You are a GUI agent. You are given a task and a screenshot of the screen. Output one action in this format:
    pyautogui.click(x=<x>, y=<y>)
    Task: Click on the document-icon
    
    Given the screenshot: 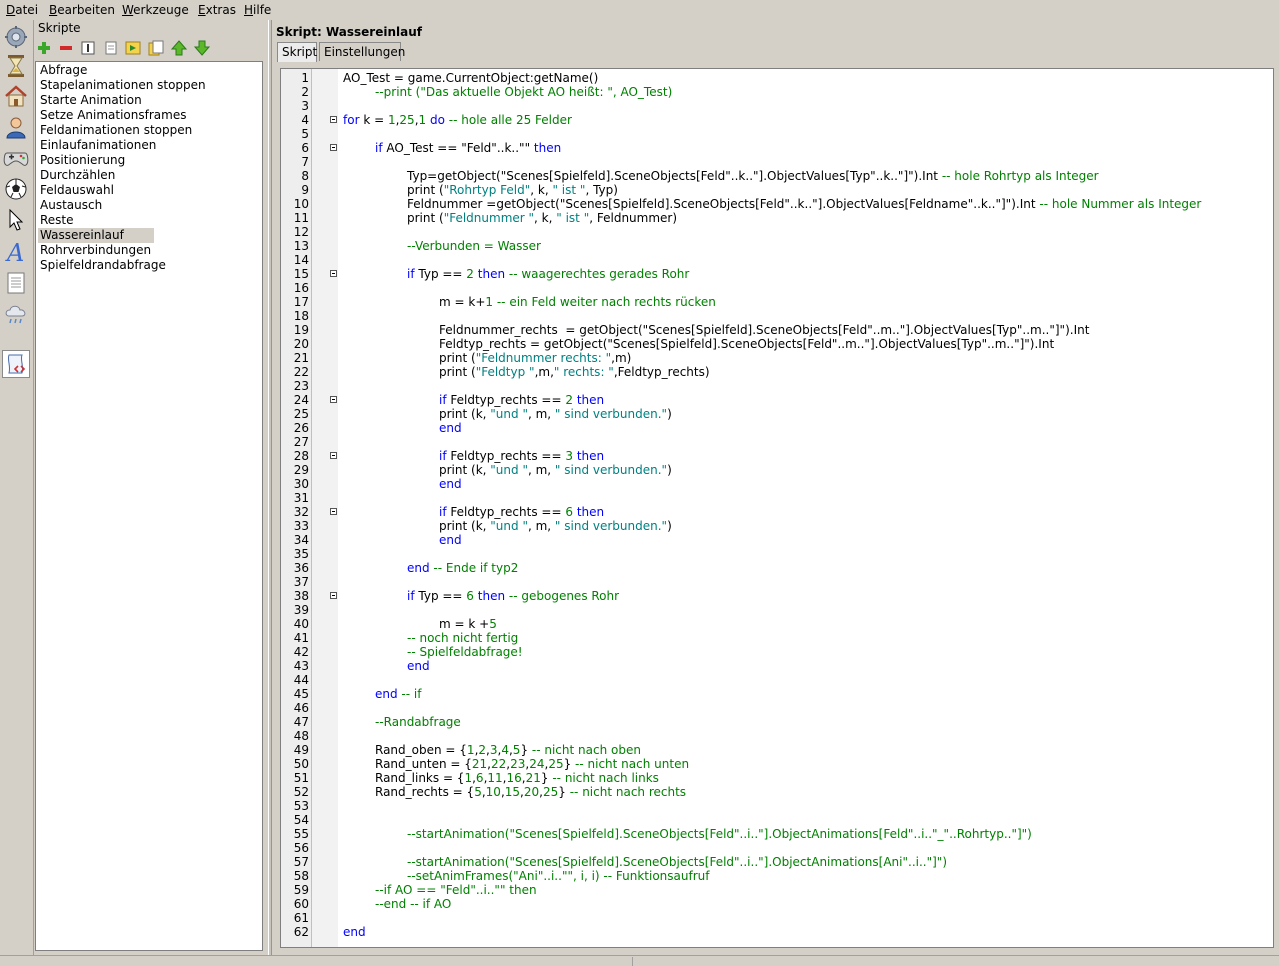 What is the action you would take?
    pyautogui.click(x=16, y=283)
    